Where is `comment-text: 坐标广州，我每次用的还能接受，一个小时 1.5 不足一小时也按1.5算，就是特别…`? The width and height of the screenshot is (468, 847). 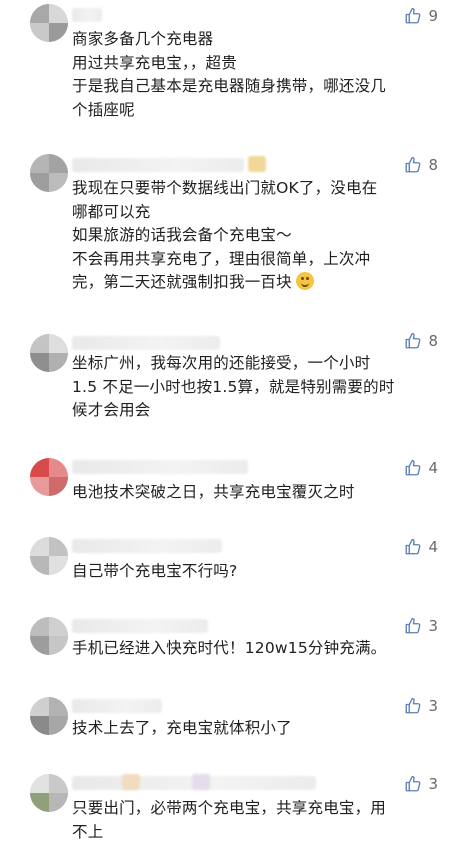 comment-text: 坐标广州，我每次用的还能接受，一个小时 1.5 不足一小时也按1.5算，就是特别… is located at coordinates (233, 387).